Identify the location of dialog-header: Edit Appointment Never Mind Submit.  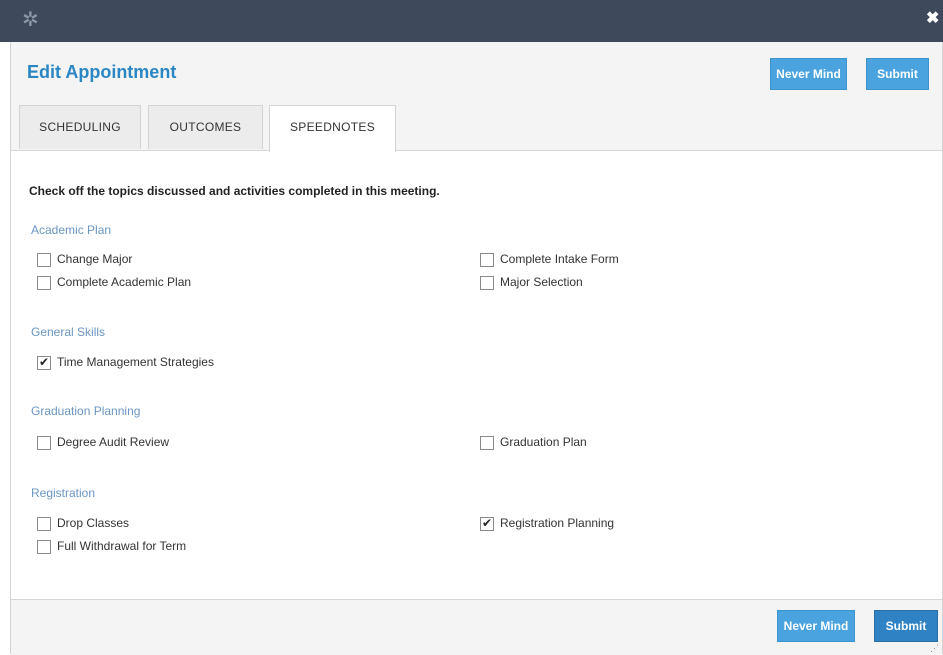
(476, 73).